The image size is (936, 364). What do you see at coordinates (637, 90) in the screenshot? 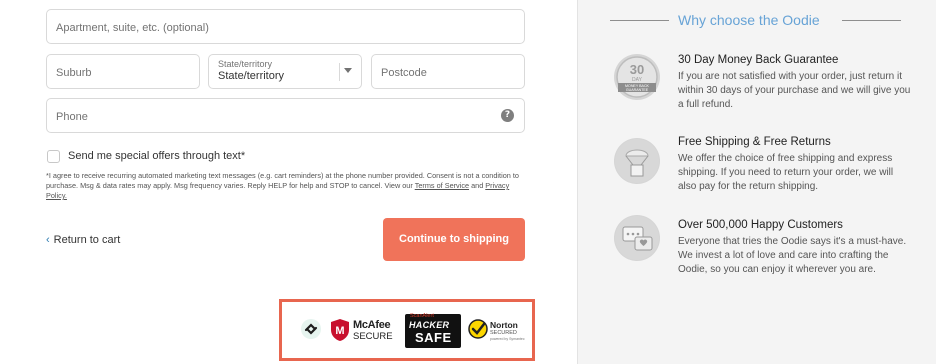
I see `guarantee-icon-band-2: GUARANTEE` at bounding box center [637, 90].